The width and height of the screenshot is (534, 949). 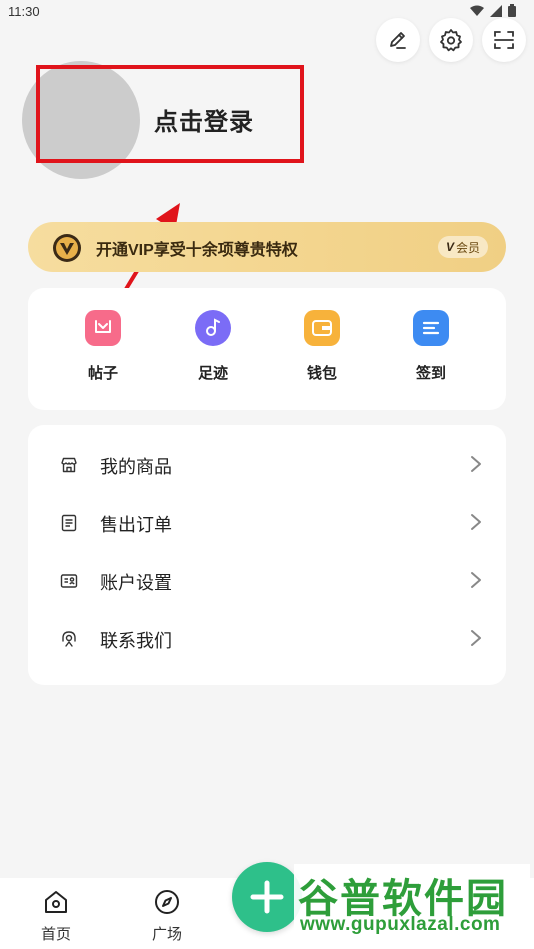 I want to click on add-button, so click(x=267, y=897).